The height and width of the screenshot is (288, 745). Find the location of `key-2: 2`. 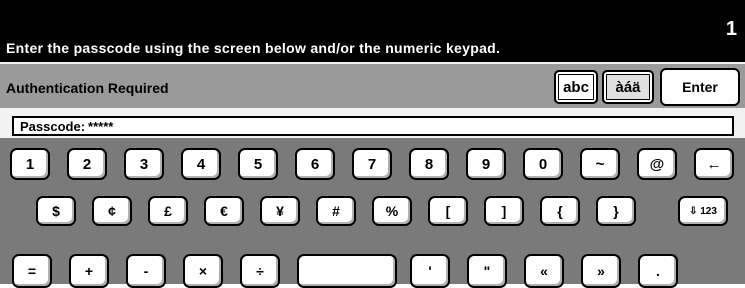

key-2: 2 is located at coordinates (87, 164).